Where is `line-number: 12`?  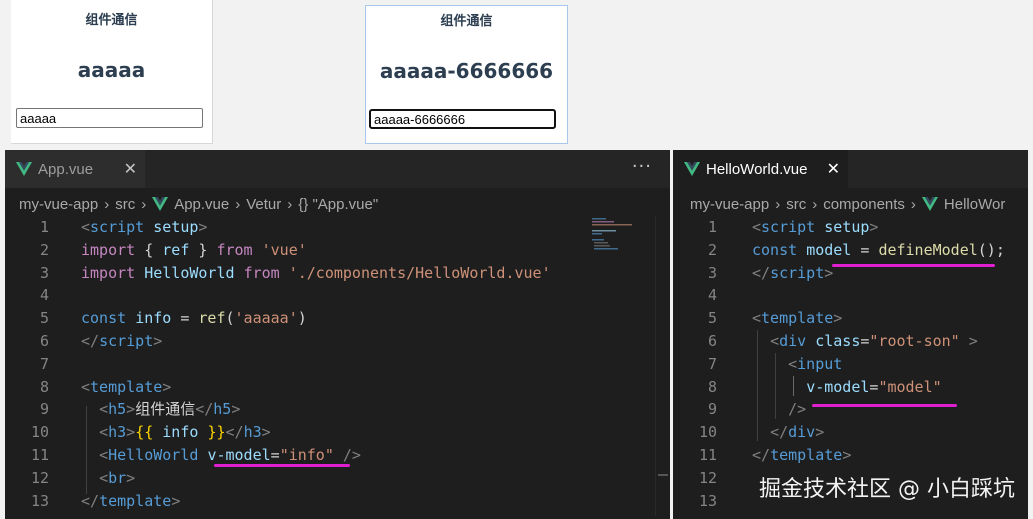 line-number: 12 is located at coordinates (39, 477).